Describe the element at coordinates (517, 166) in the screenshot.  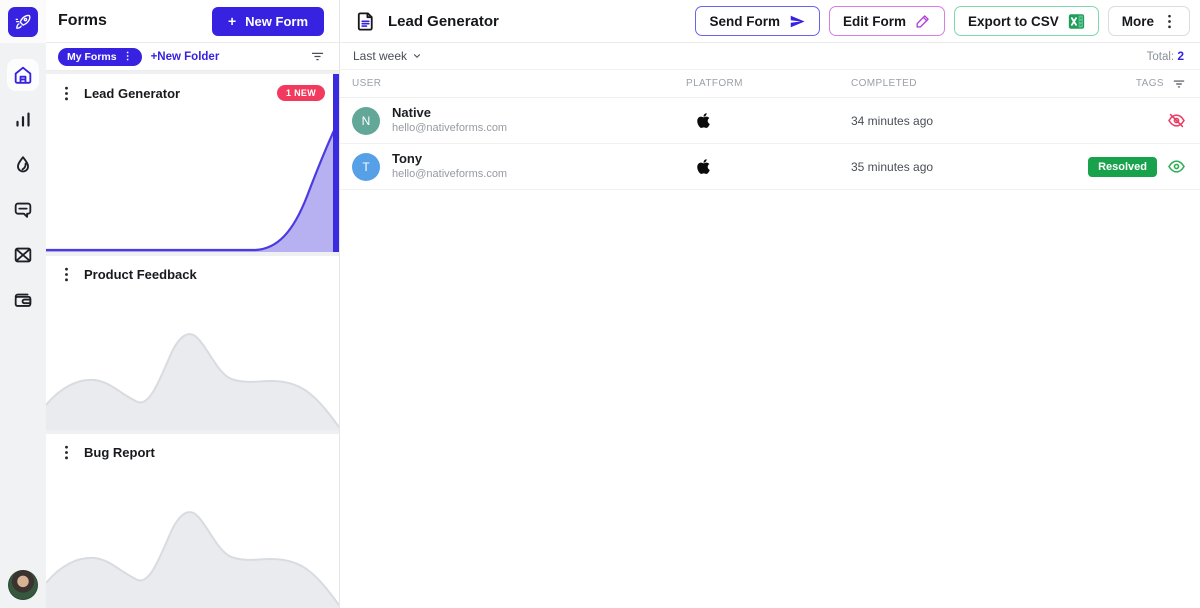
I see `user-cell: T Tony hello@nativeforms.com` at that location.